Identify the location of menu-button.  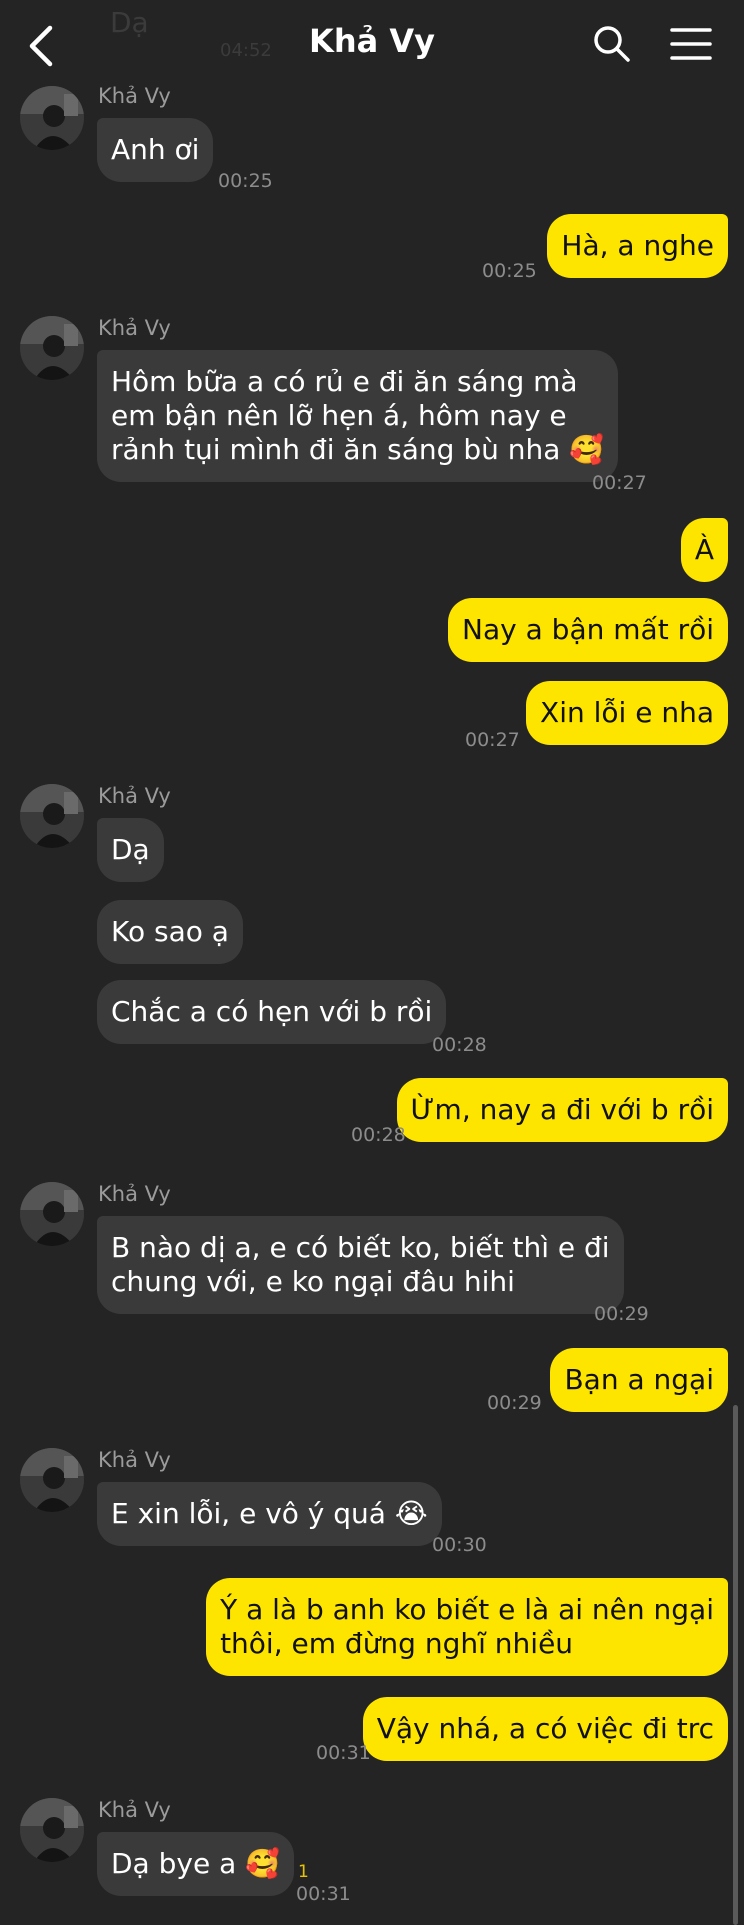
(691, 44).